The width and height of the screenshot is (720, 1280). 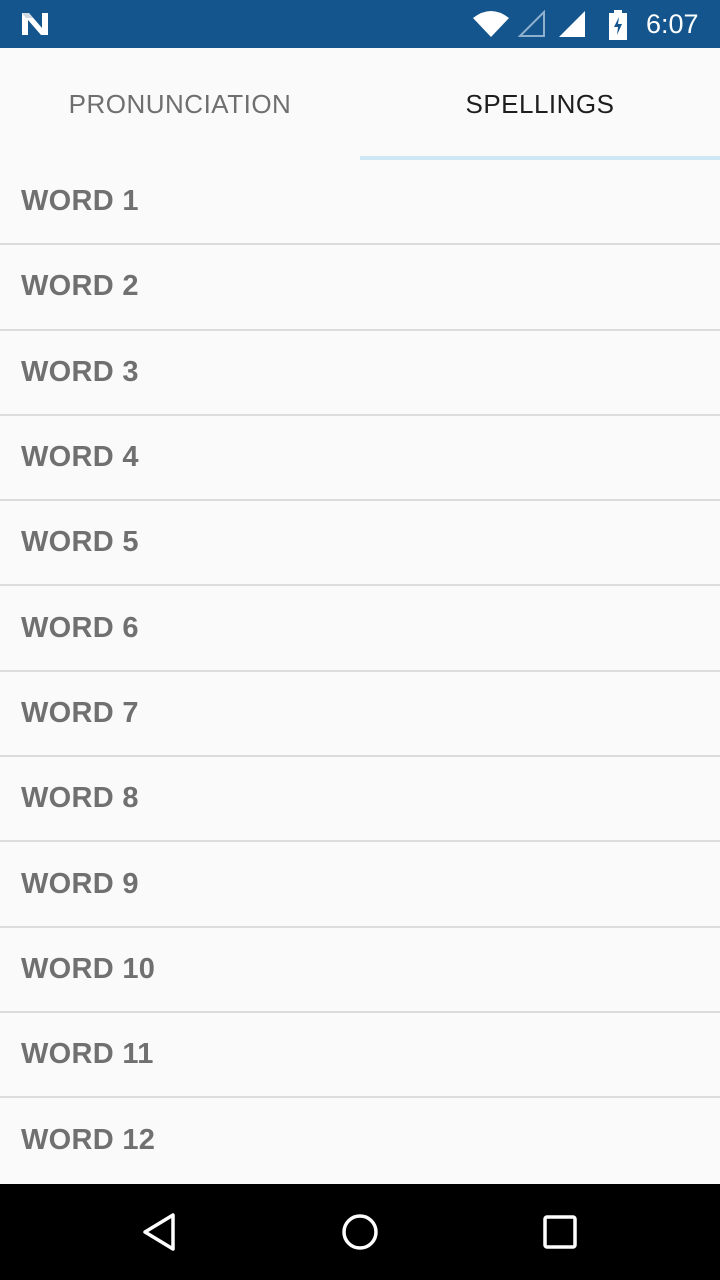 What do you see at coordinates (360, 885) in the screenshot?
I see `list-item: WORD 9` at bounding box center [360, 885].